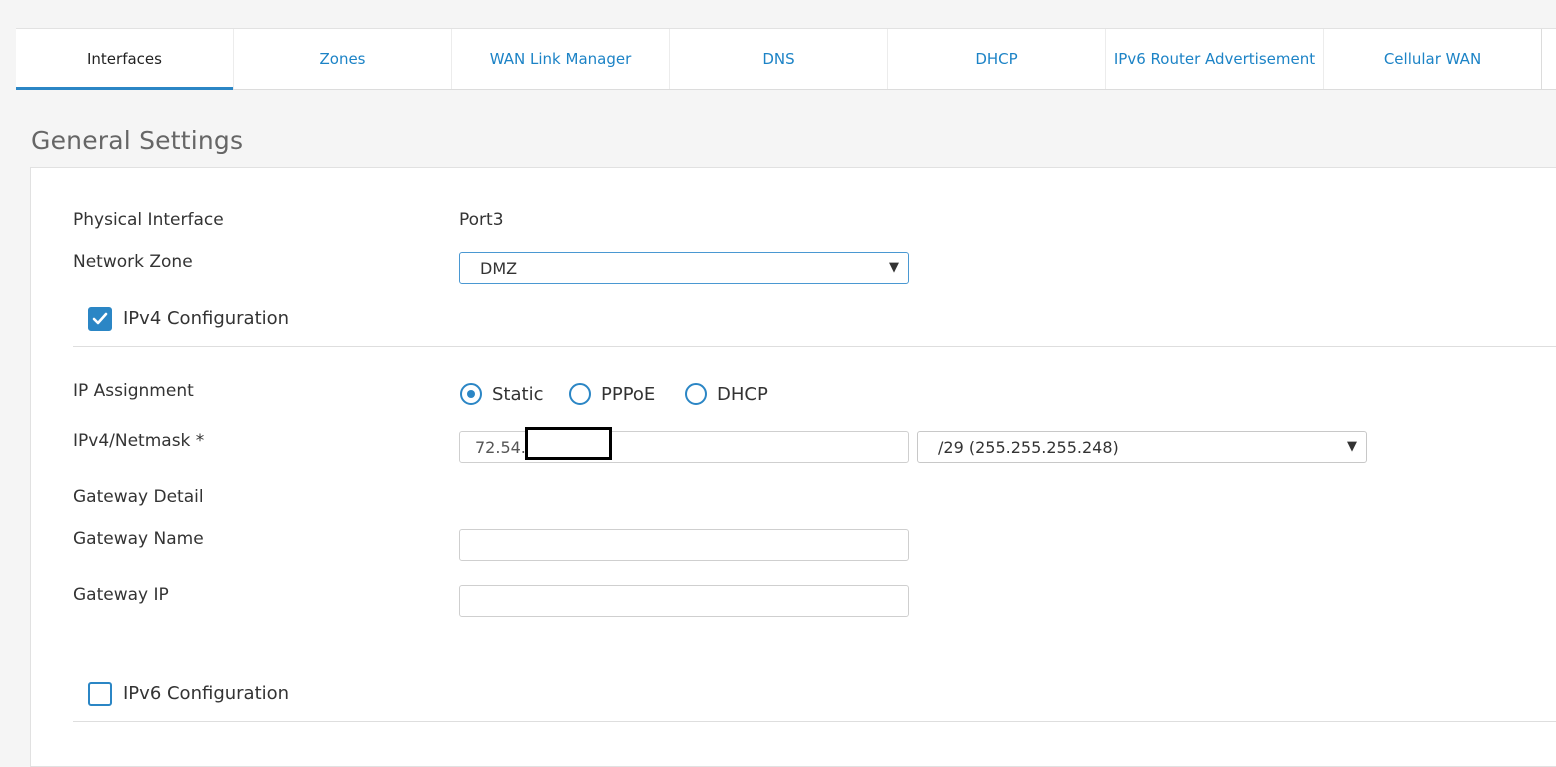 This screenshot has width=1556, height=767. Describe the element at coordinates (518, 394) in the screenshot. I see `radio-static-label: Static` at that location.